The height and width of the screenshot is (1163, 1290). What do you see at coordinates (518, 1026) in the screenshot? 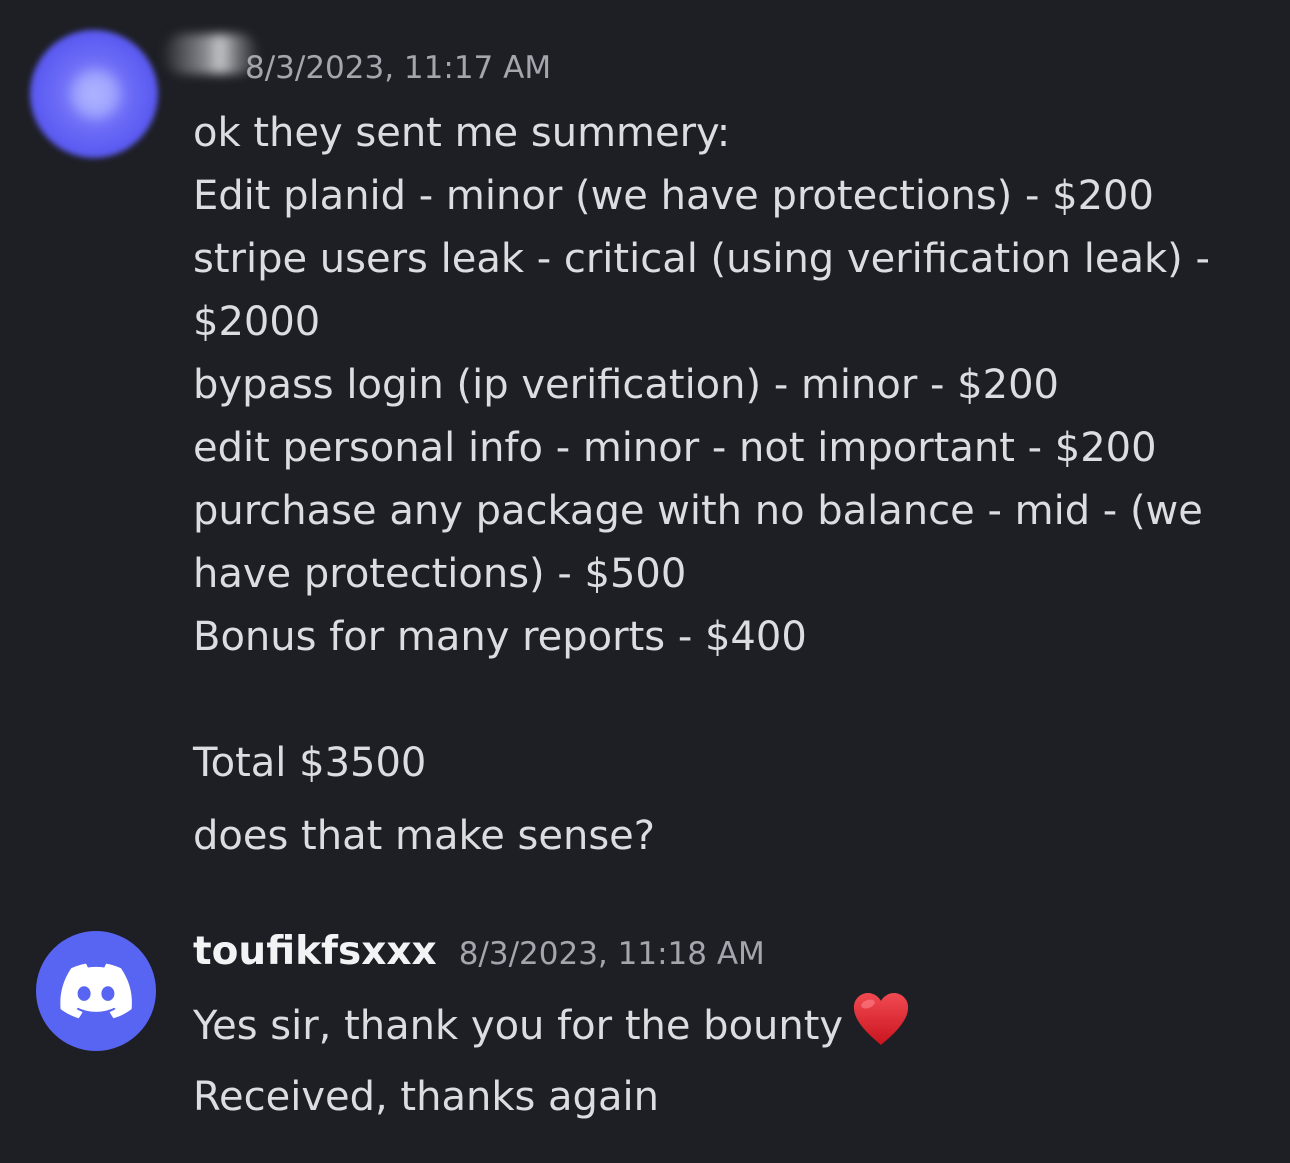
I see `message-line-text: Yes sir, thank you for the bounty` at bounding box center [518, 1026].